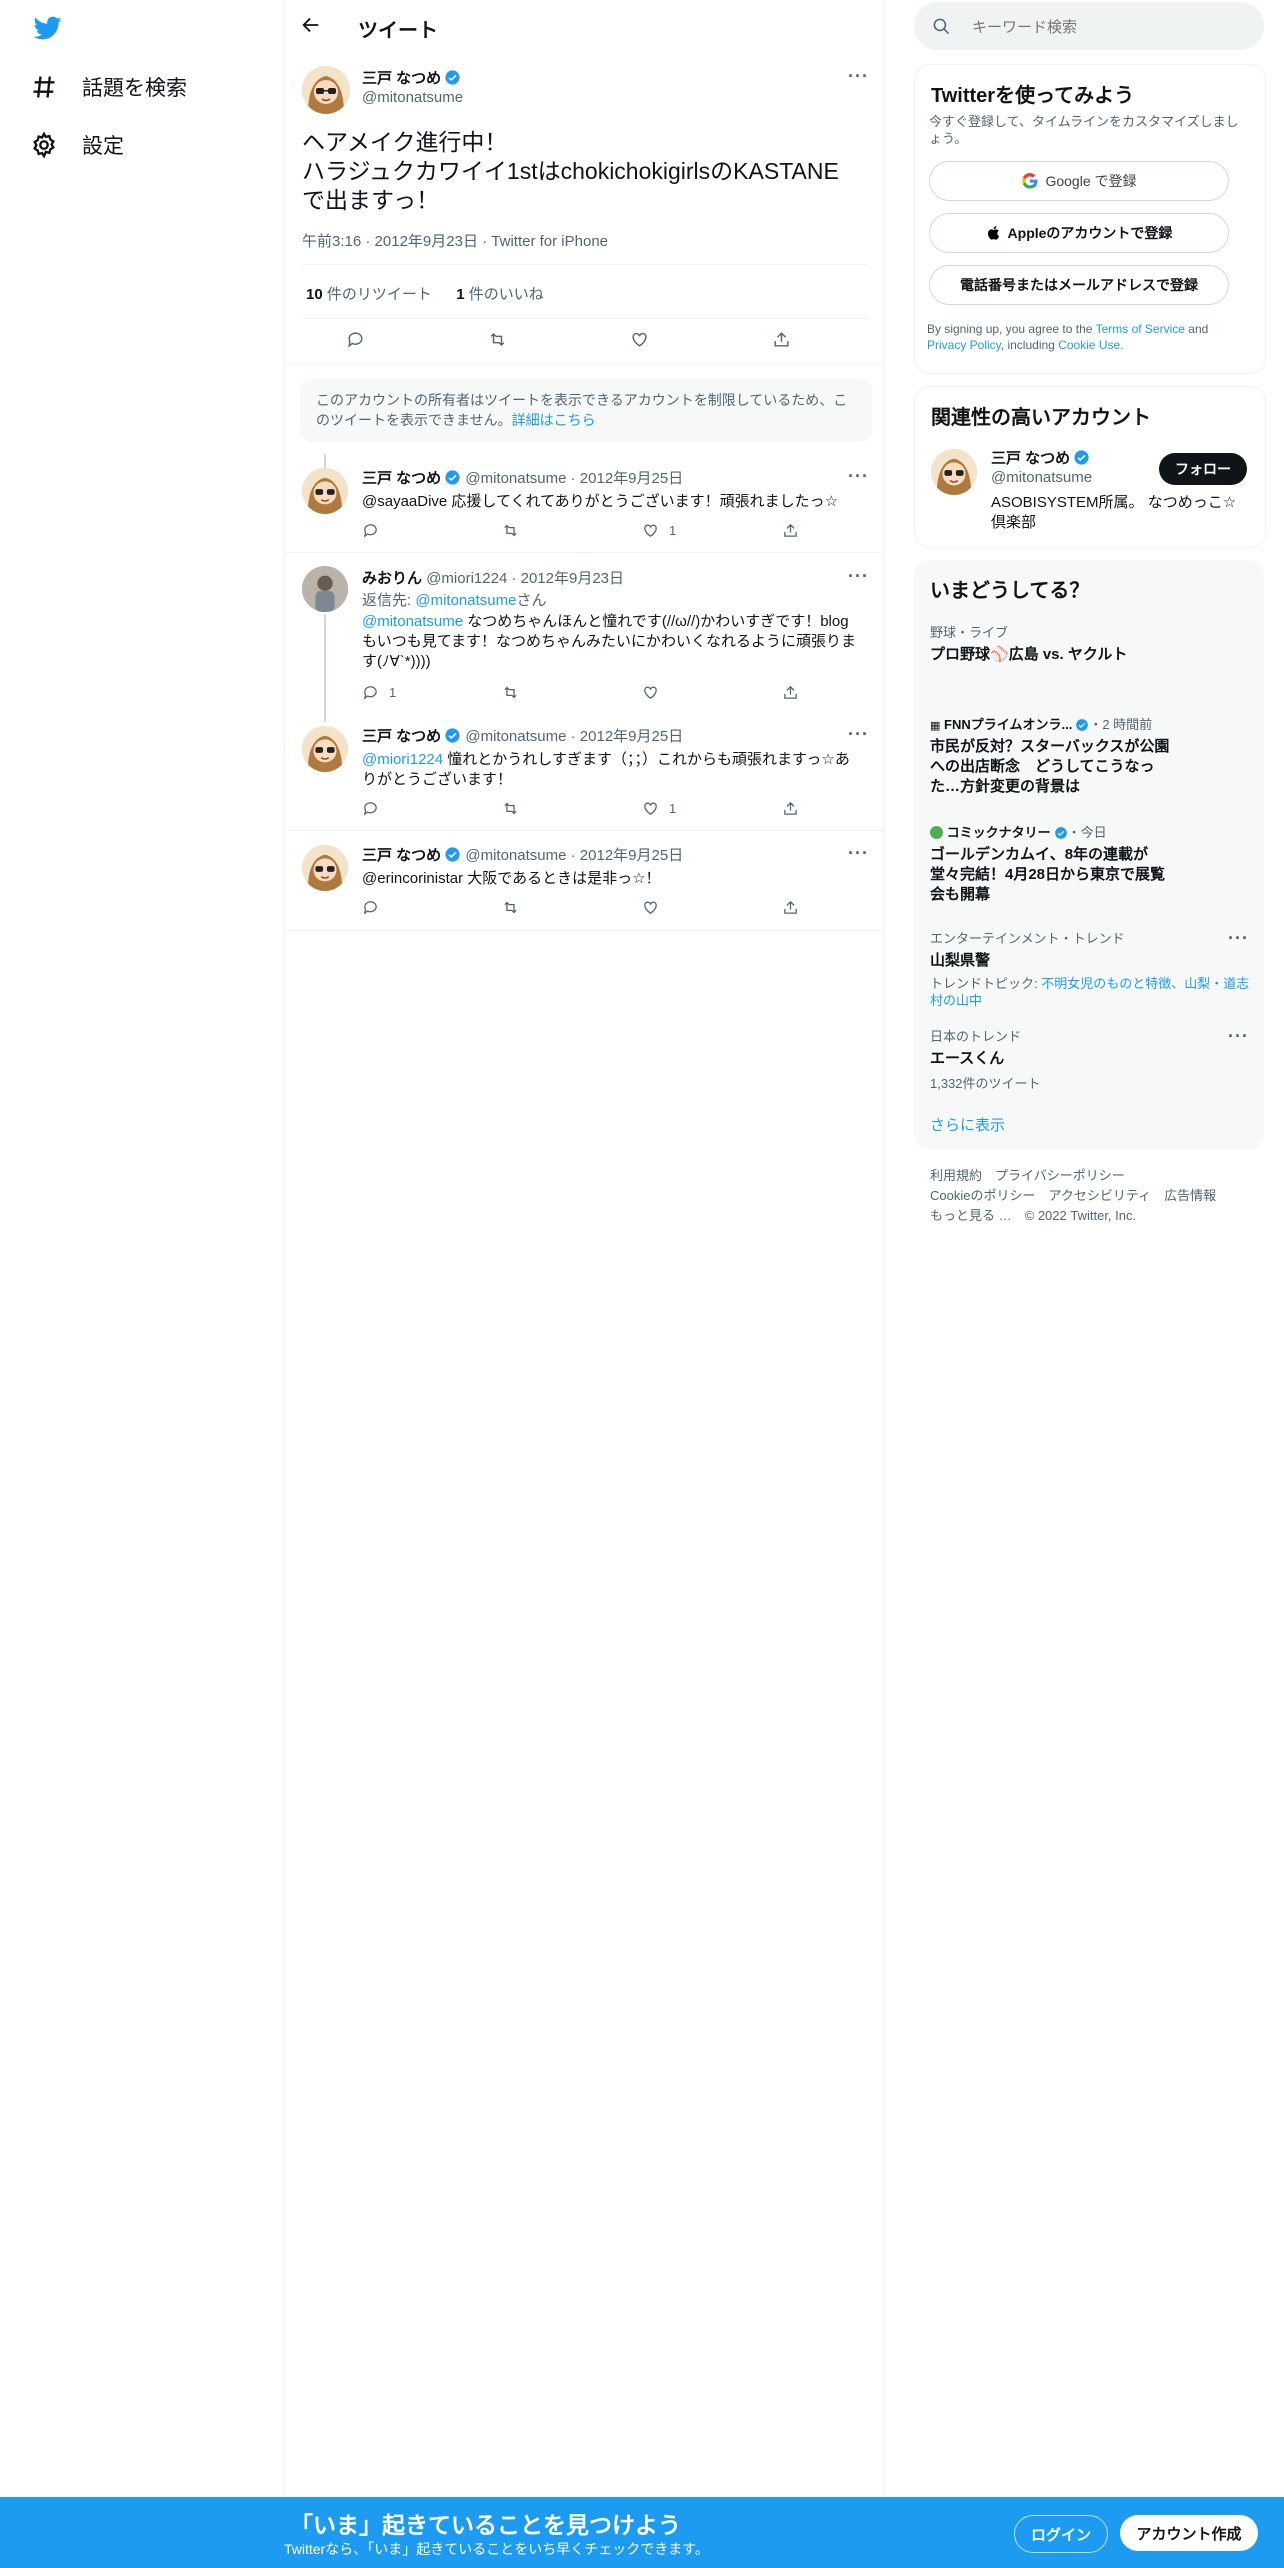 This screenshot has width=1284, height=2568. What do you see at coordinates (956, 1175) in the screenshot?
I see `footer-terms-link: 利用規約` at bounding box center [956, 1175].